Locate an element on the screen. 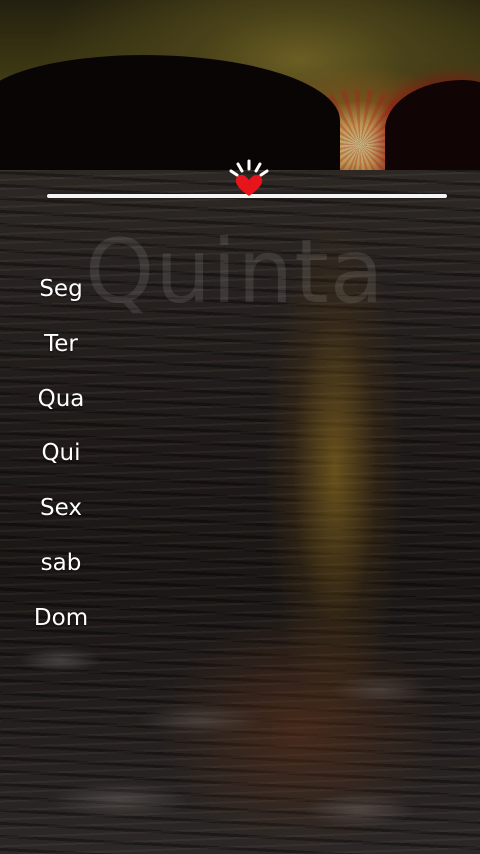 This screenshot has width=480, height=854. weekday-item-qui: Qui is located at coordinates (61, 453).